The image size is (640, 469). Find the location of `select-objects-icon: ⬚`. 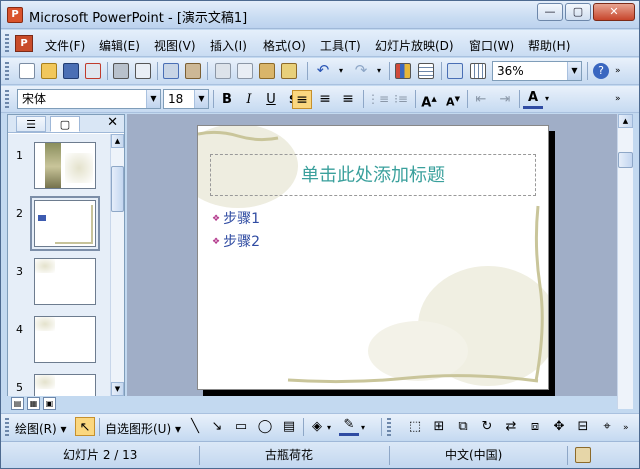

select-objects-icon: ⬚ is located at coordinates (415, 426).